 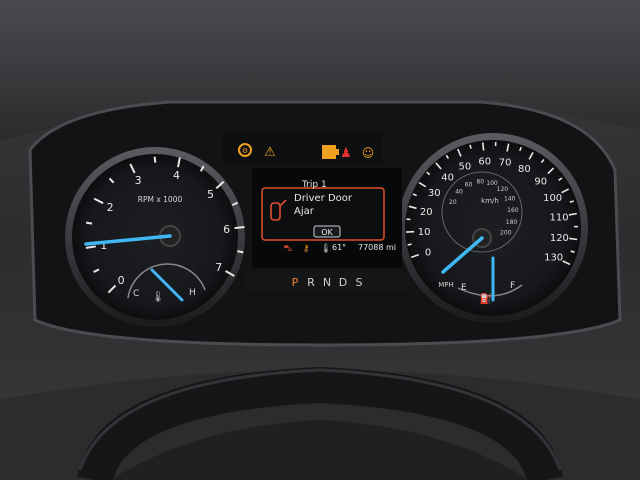 I want to click on kmh-unit-label: km/h, so click(x=490, y=201).